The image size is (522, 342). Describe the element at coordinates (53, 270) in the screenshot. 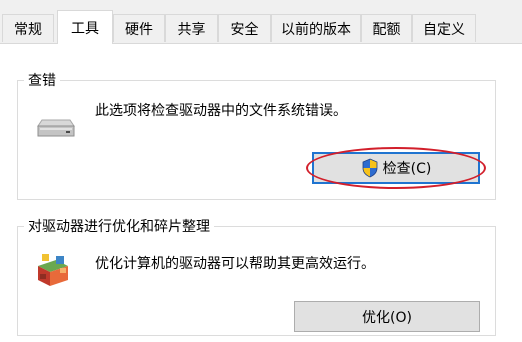

I see `defrag-icon` at that location.